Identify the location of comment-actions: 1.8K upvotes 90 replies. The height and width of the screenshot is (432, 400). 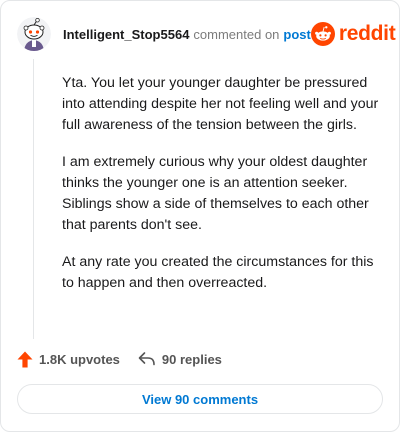
(119, 359).